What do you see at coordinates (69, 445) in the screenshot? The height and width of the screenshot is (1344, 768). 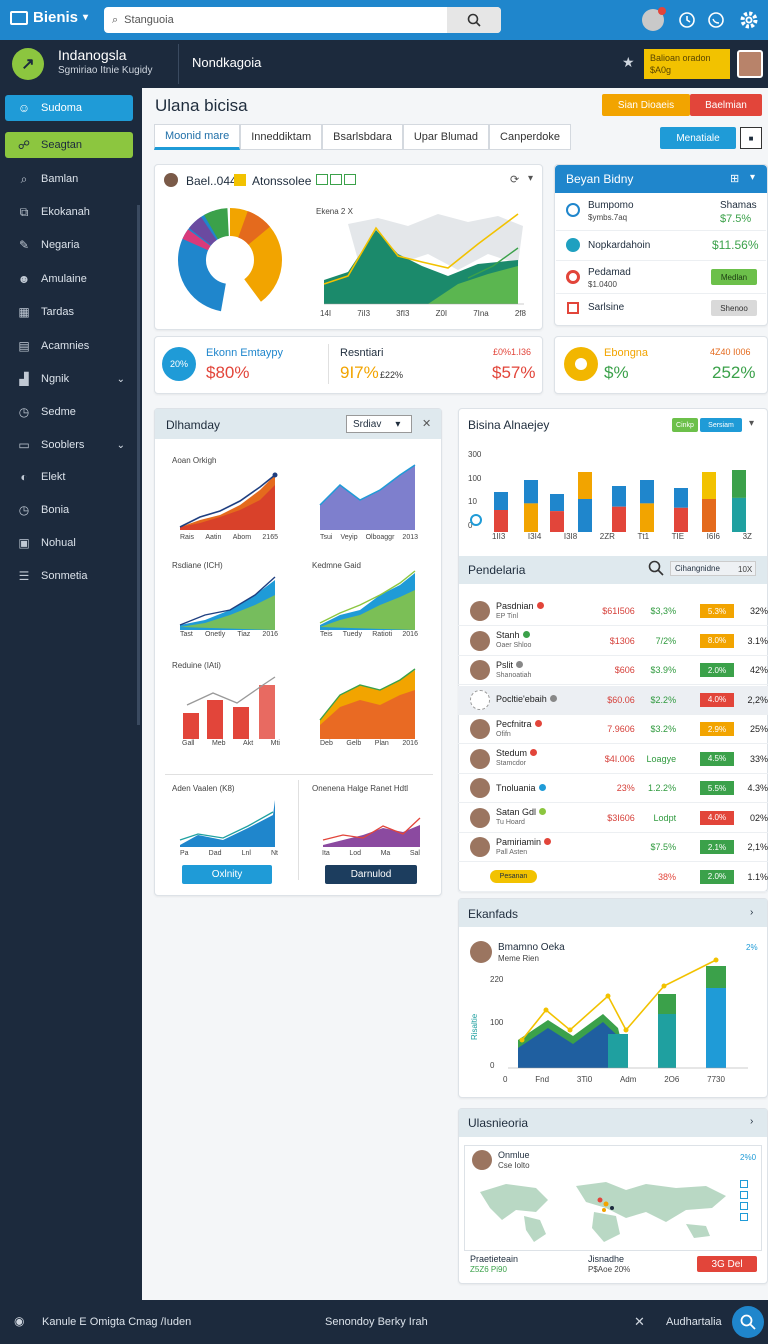 I see `sidebar-item-10: ▭ Sooblers ⌄` at bounding box center [69, 445].